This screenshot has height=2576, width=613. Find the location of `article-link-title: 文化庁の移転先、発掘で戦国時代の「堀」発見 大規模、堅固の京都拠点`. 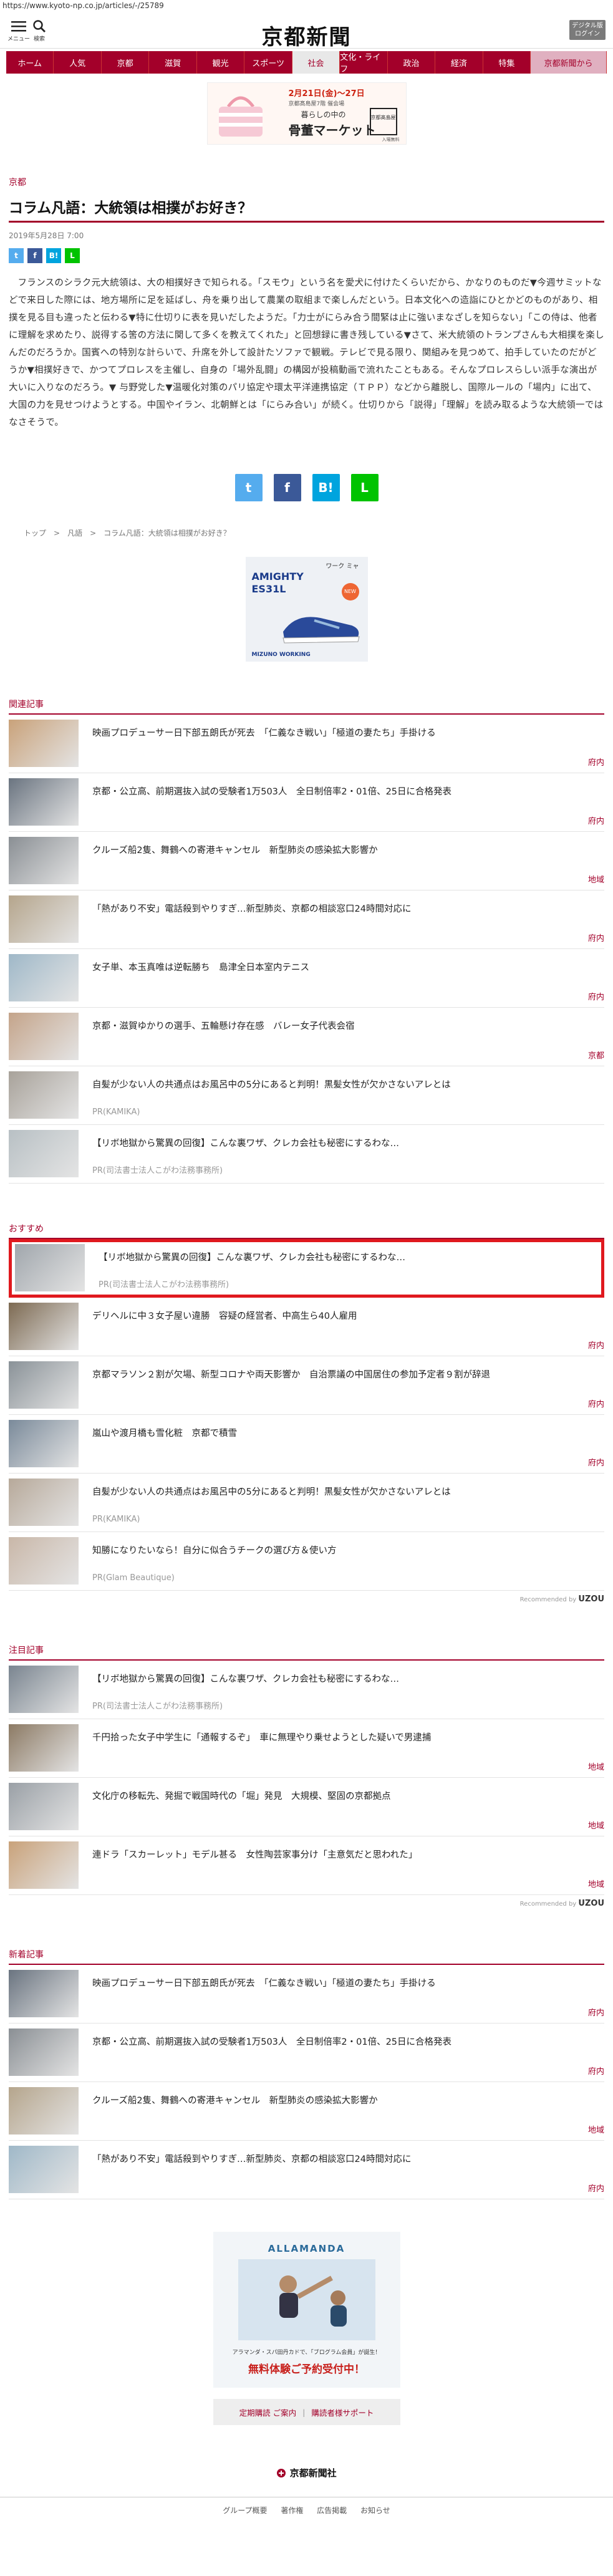

article-link-title: 文化庁の移転先、発掘で戦国時代の「堀」発見 大規模、堅固の京都拠点 is located at coordinates (341, 1807).